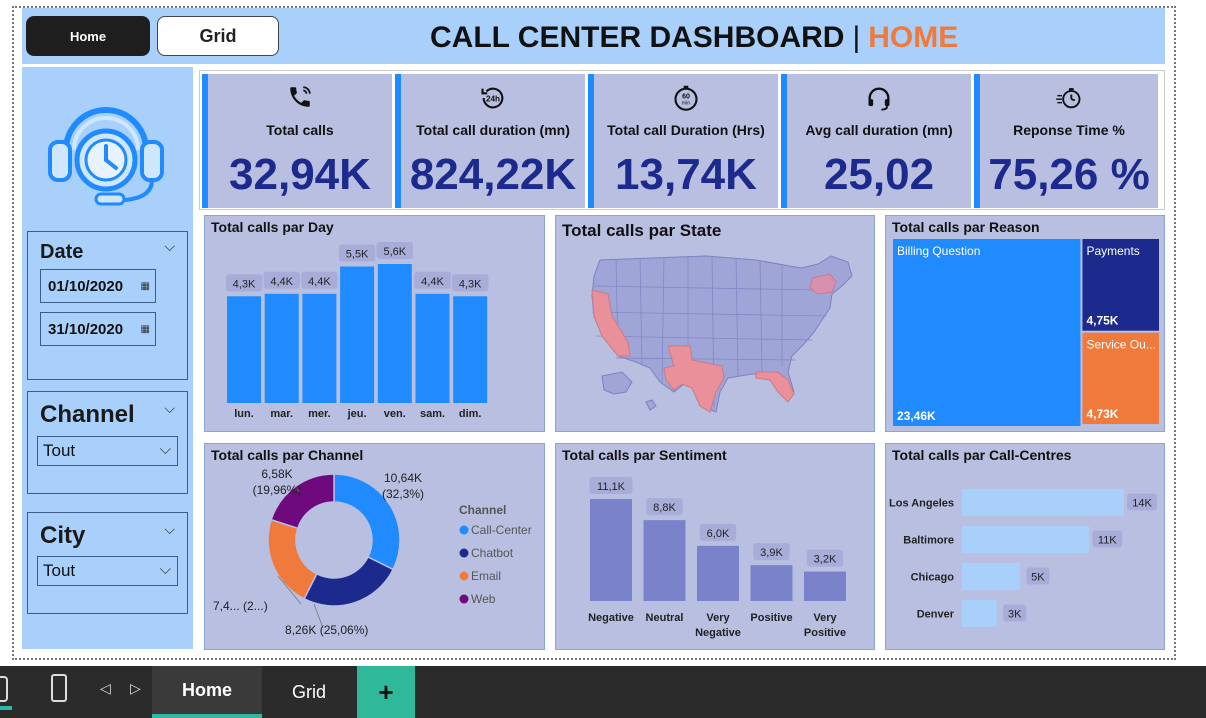  I want to click on donut-data-label: 10,64K, so click(403, 478).